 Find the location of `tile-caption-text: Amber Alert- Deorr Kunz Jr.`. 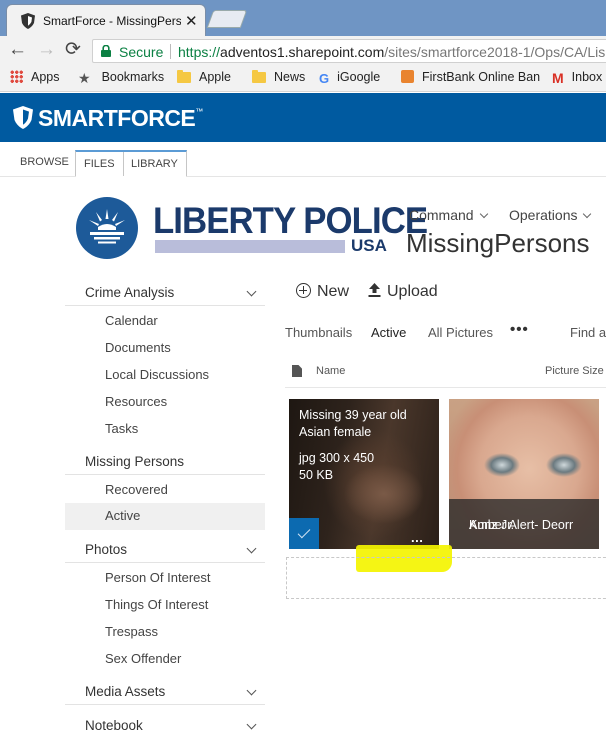

tile-caption-text: Amber Alert- Deorr Kunz Jr. is located at coordinates (521, 525).